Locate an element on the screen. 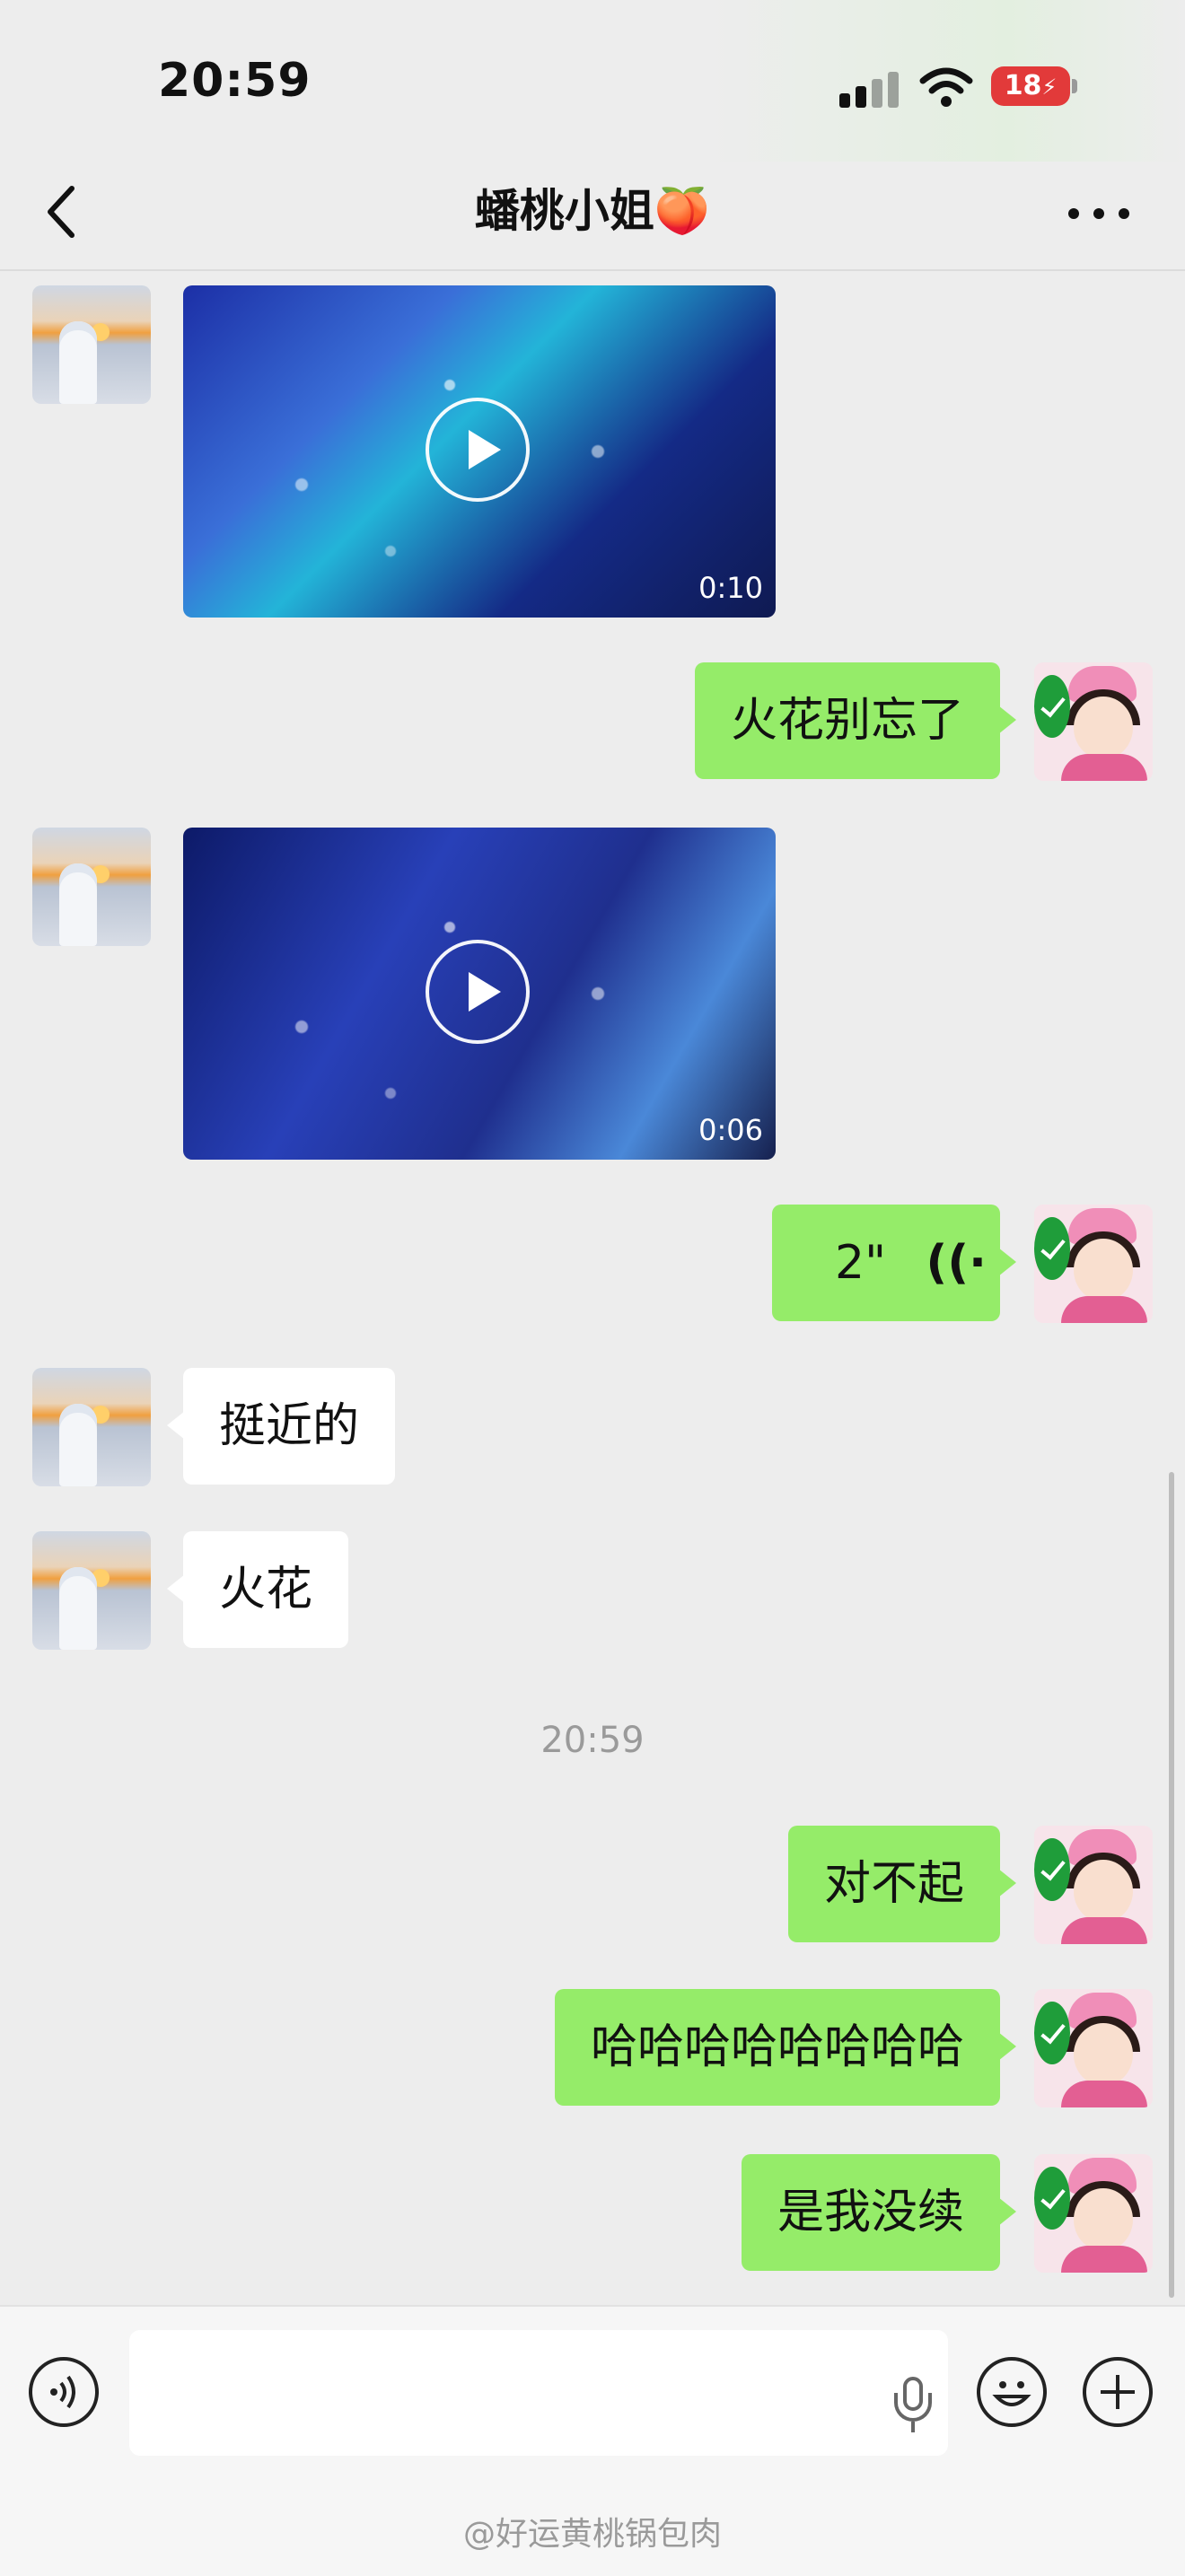 The height and width of the screenshot is (2576, 1185). emoji-icon is located at coordinates (1011, 2393).